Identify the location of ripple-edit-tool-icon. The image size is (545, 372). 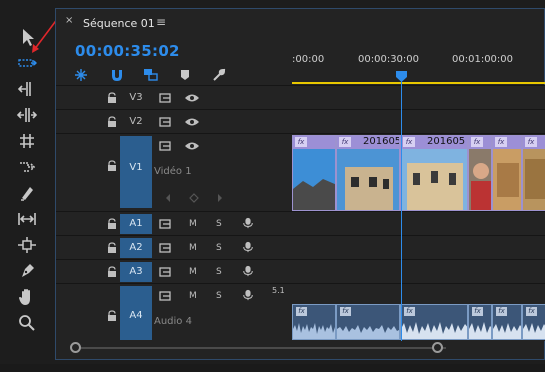
(27, 89).